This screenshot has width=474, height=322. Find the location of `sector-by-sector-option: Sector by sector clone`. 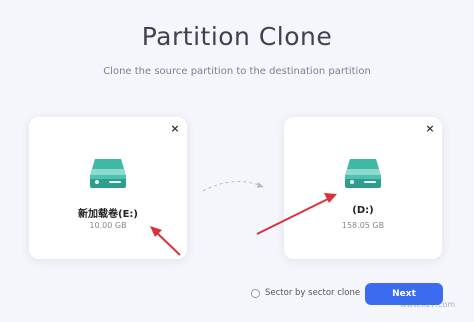

sector-by-sector-option: Sector by sector clone is located at coordinates (305, 293).